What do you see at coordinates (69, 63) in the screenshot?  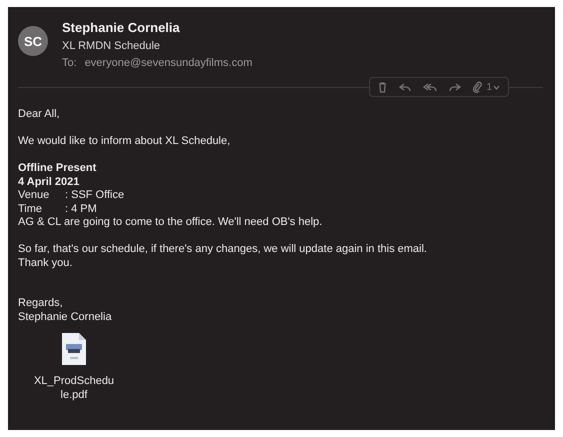 I see `to-label: To:` at bounding box center [69, 63].